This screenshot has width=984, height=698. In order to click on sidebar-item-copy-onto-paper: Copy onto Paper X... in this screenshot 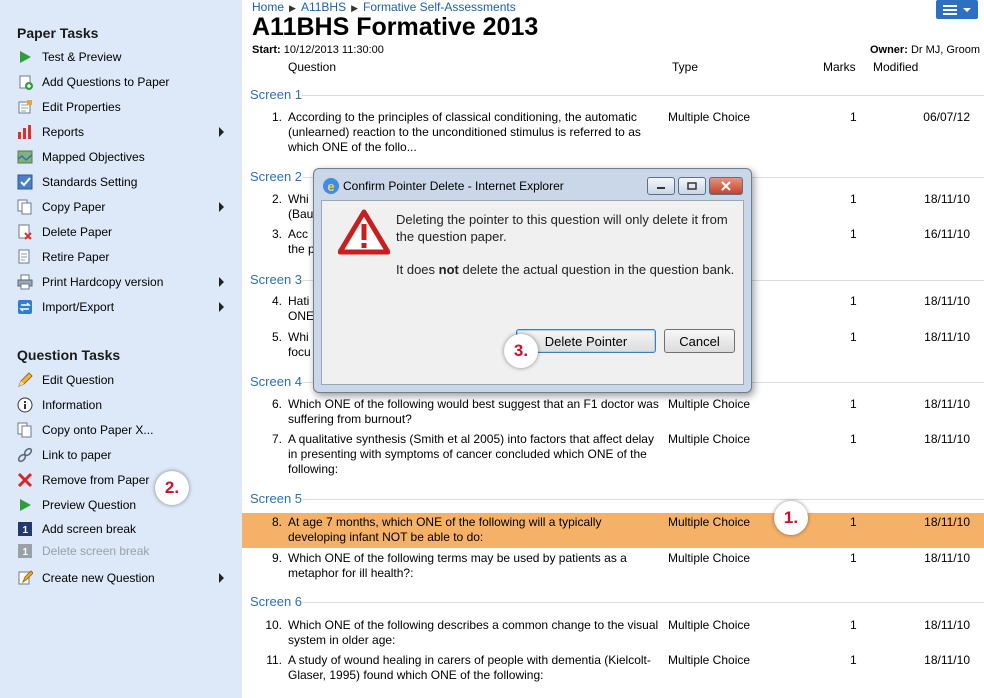, I will do `click(123, 430)`.